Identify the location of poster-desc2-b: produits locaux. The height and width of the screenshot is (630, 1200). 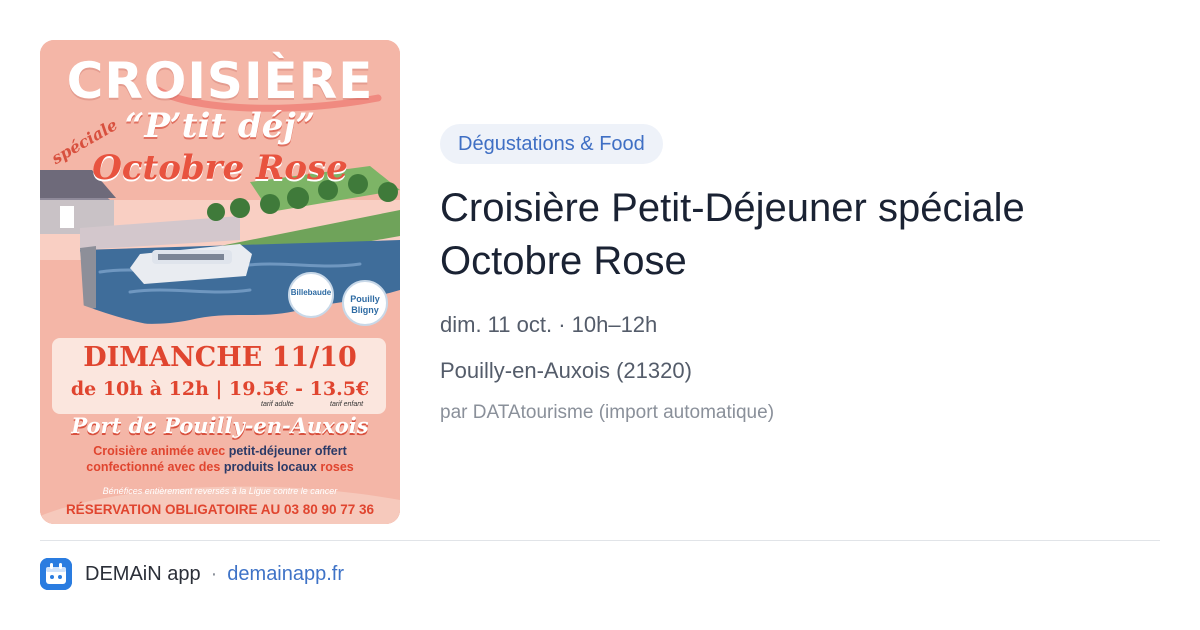
(270, 467).